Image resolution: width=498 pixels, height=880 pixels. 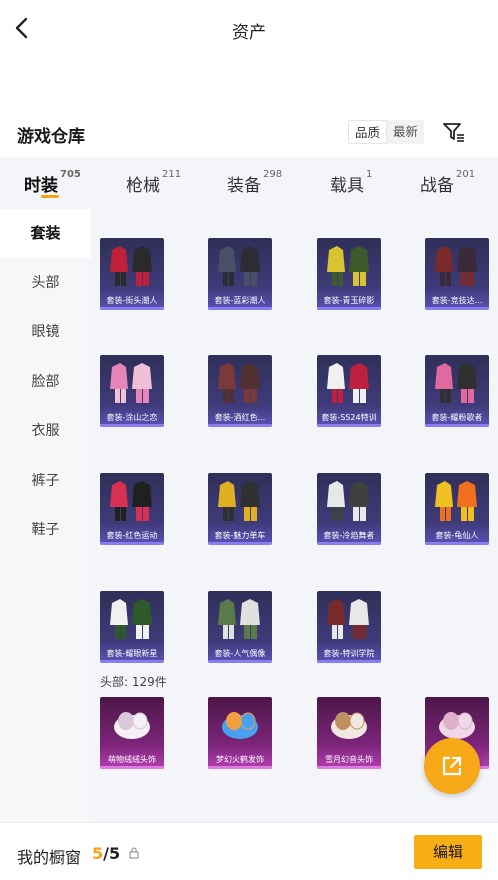 What do you see at coordinates (134, 853) in the screenshot?
I see `lock-icon` at bounding box center [134, 853].